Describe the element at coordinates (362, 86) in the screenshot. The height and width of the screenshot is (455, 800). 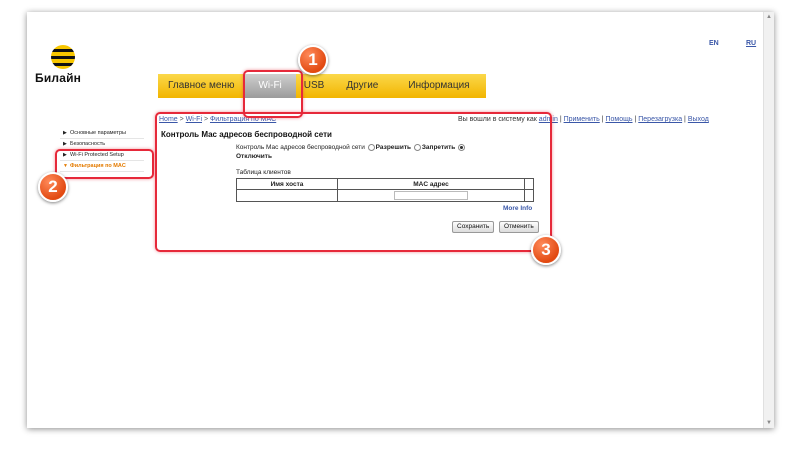
I see `nav-other: Другие` at that location.